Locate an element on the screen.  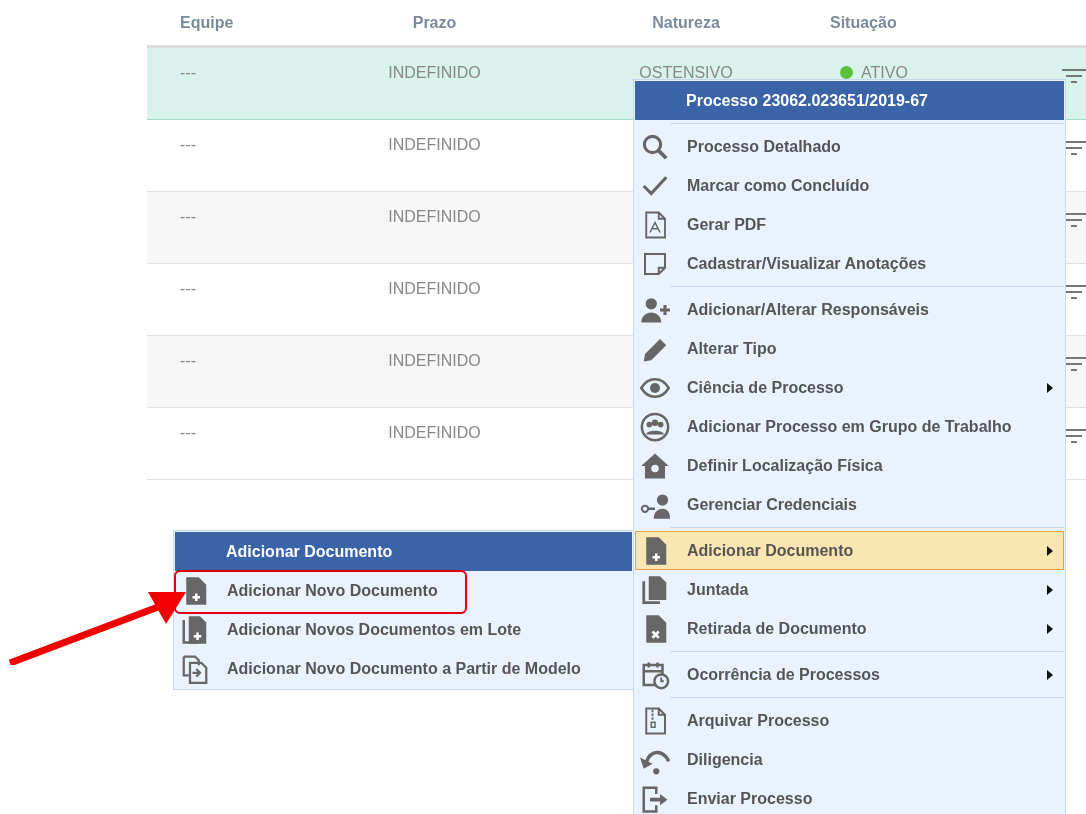
menu-item: Arquivar Processo is located at coordinates (849, 720).